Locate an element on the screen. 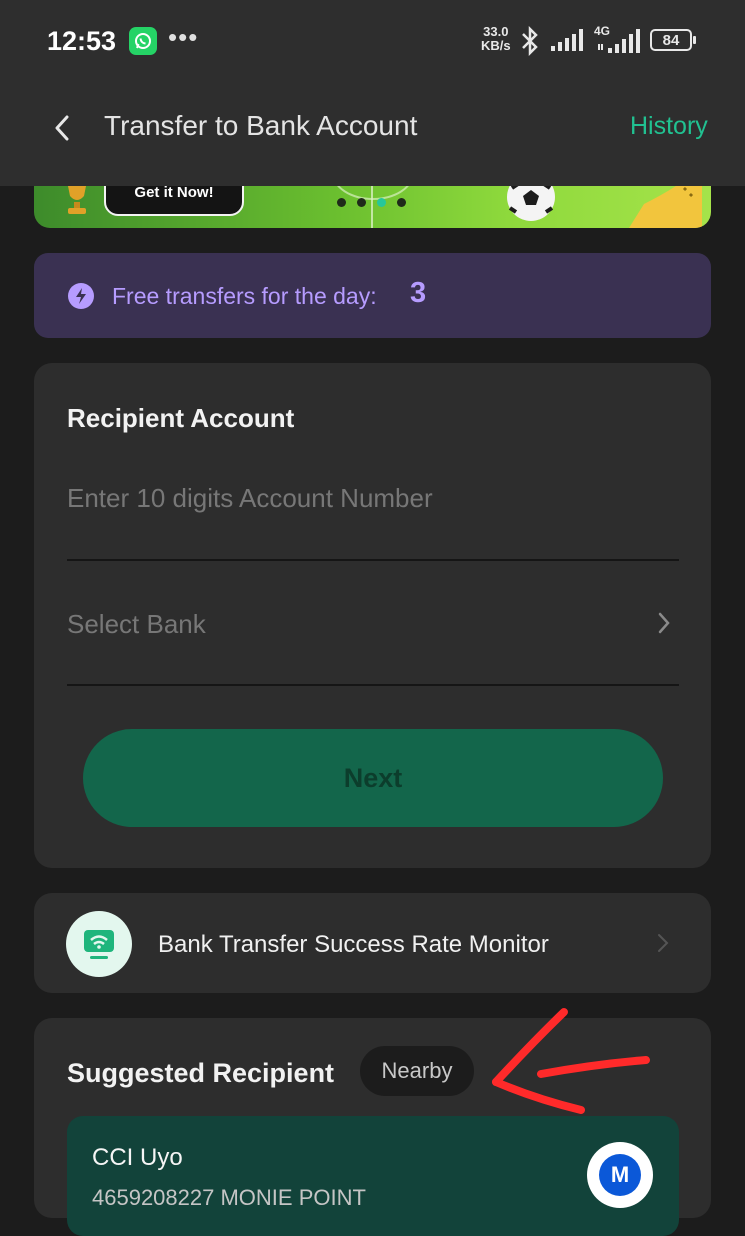  history-link: History is located at coordinates (669, 126).